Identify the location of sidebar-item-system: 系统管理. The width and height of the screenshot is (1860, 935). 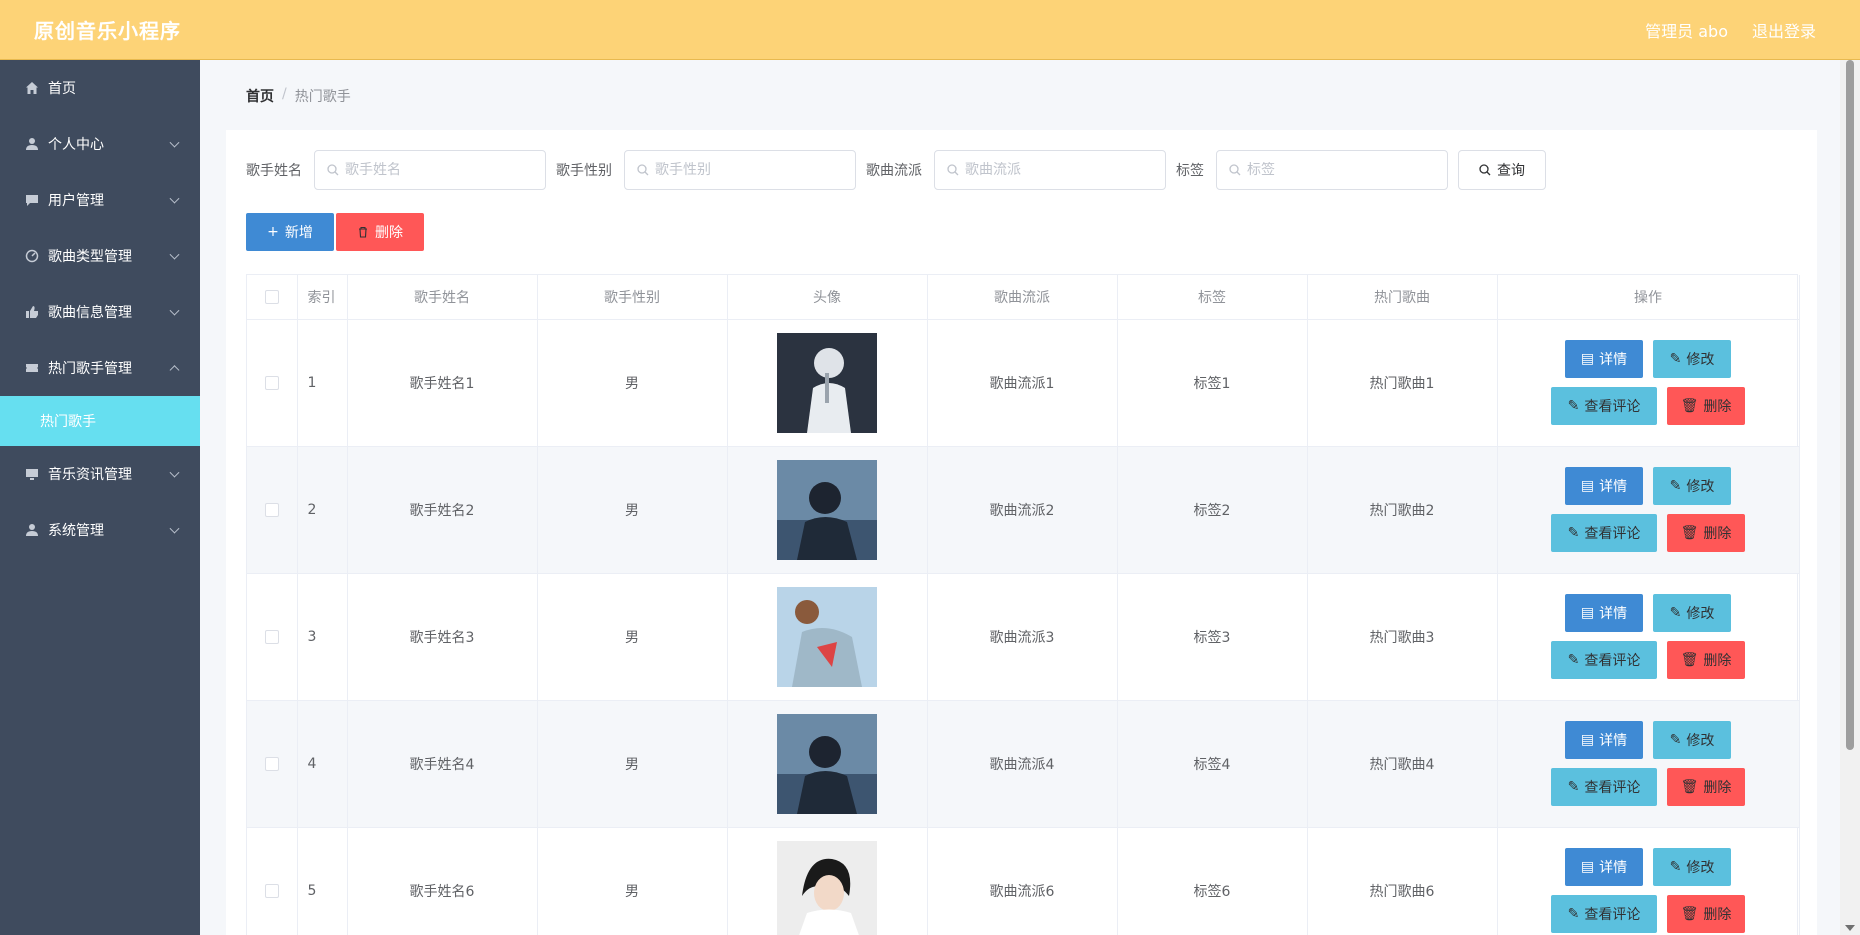
(100, 530).